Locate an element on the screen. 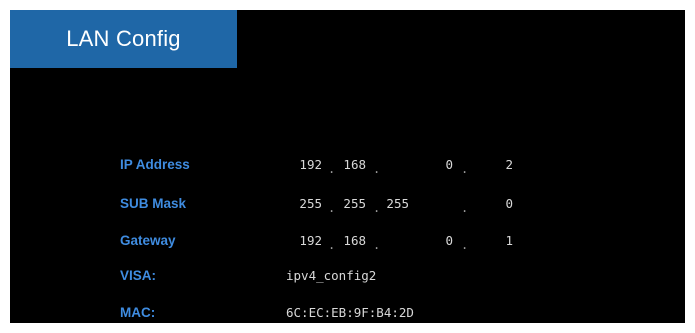 The image size is (695, 333). gateway-row: Gateway 192 . 168 . 0 . 1 is located at coordinates (347, 241).